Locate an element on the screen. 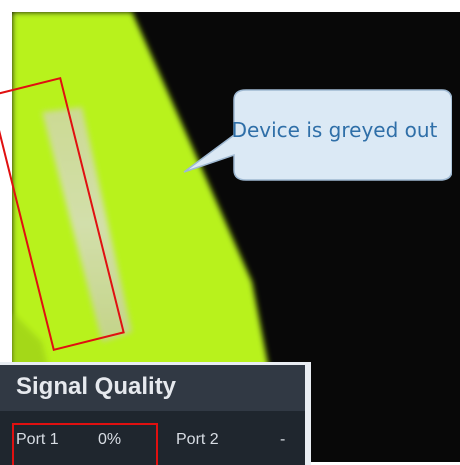 This screenshot has height=465, width=460. port-1-highlight-box is located at coordinates (85, 444).